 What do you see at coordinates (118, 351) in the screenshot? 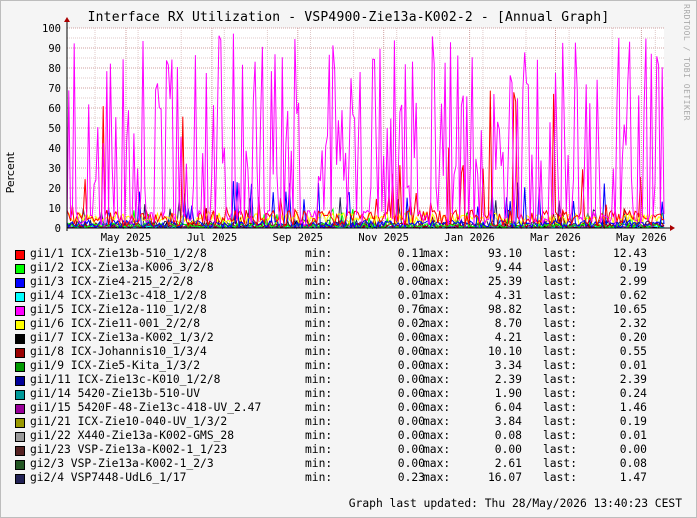
I see `legend-label: gi1/8 ICX-Johannis10_1/3/4` at bounding box center [118, 351].